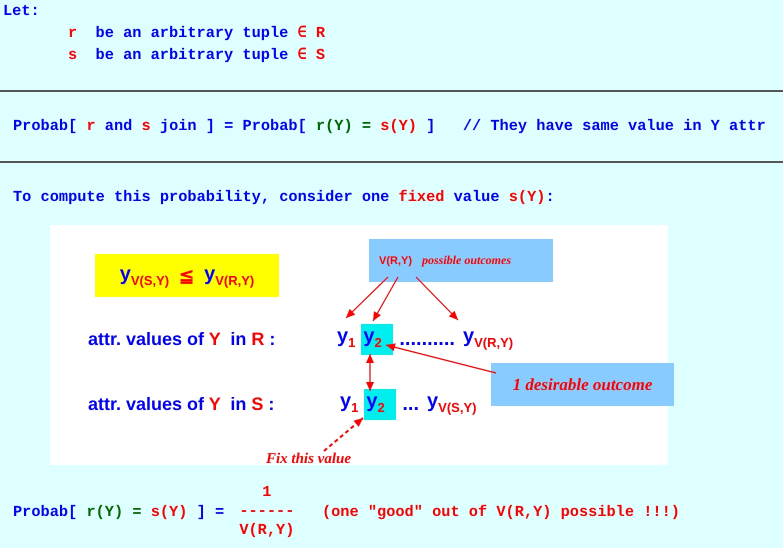  Describe the element at coordinates (283, 197) in the screenshot. I see `sentence: To compute this probability, consider one fixed value s(Y):` at that location.